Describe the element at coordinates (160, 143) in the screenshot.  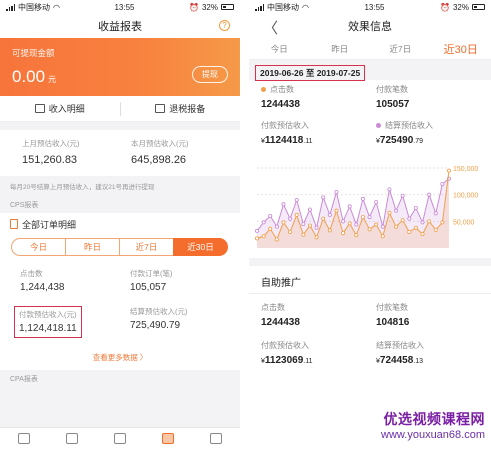
I see `this-month-label: 本月预估收入(元)` at that location.